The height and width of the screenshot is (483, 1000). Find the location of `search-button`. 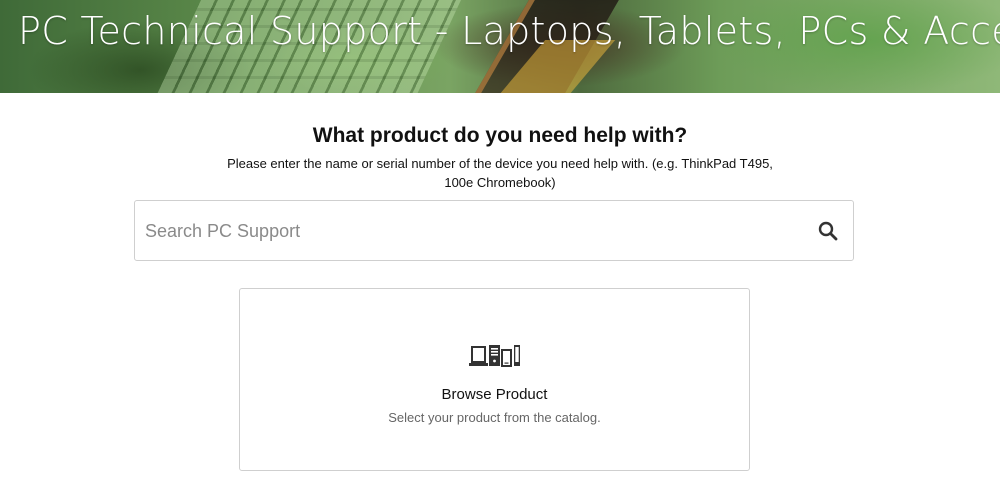

search-button is located at coordinates (828, 231).